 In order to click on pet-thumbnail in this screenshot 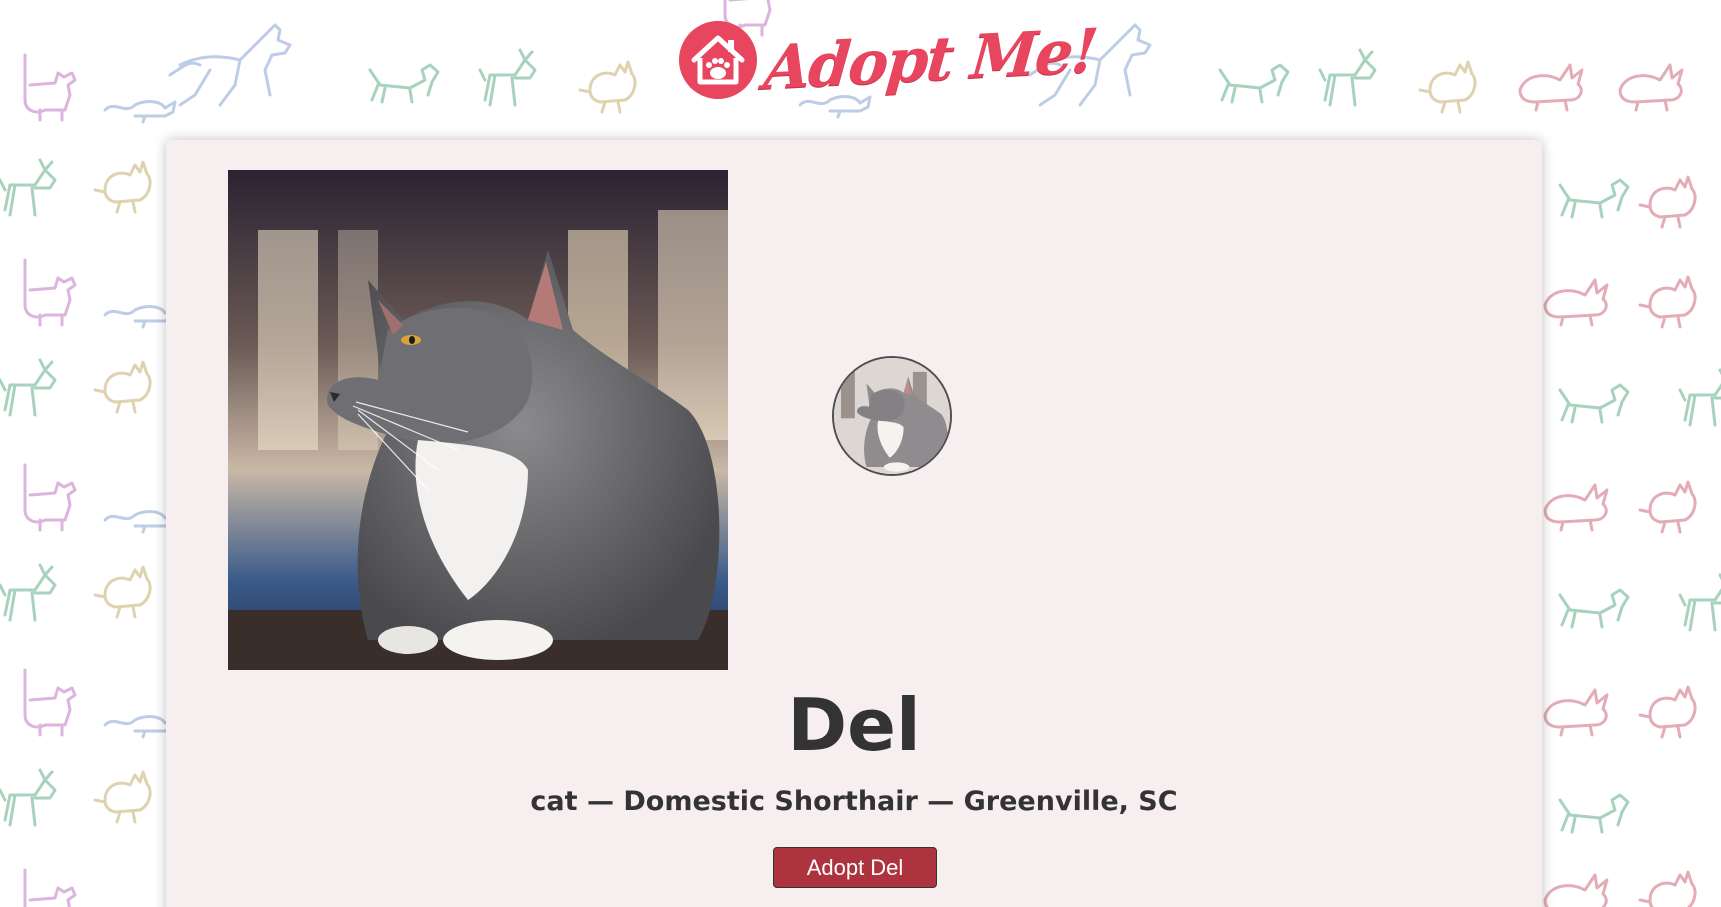, I will do `click(892, 416)`.